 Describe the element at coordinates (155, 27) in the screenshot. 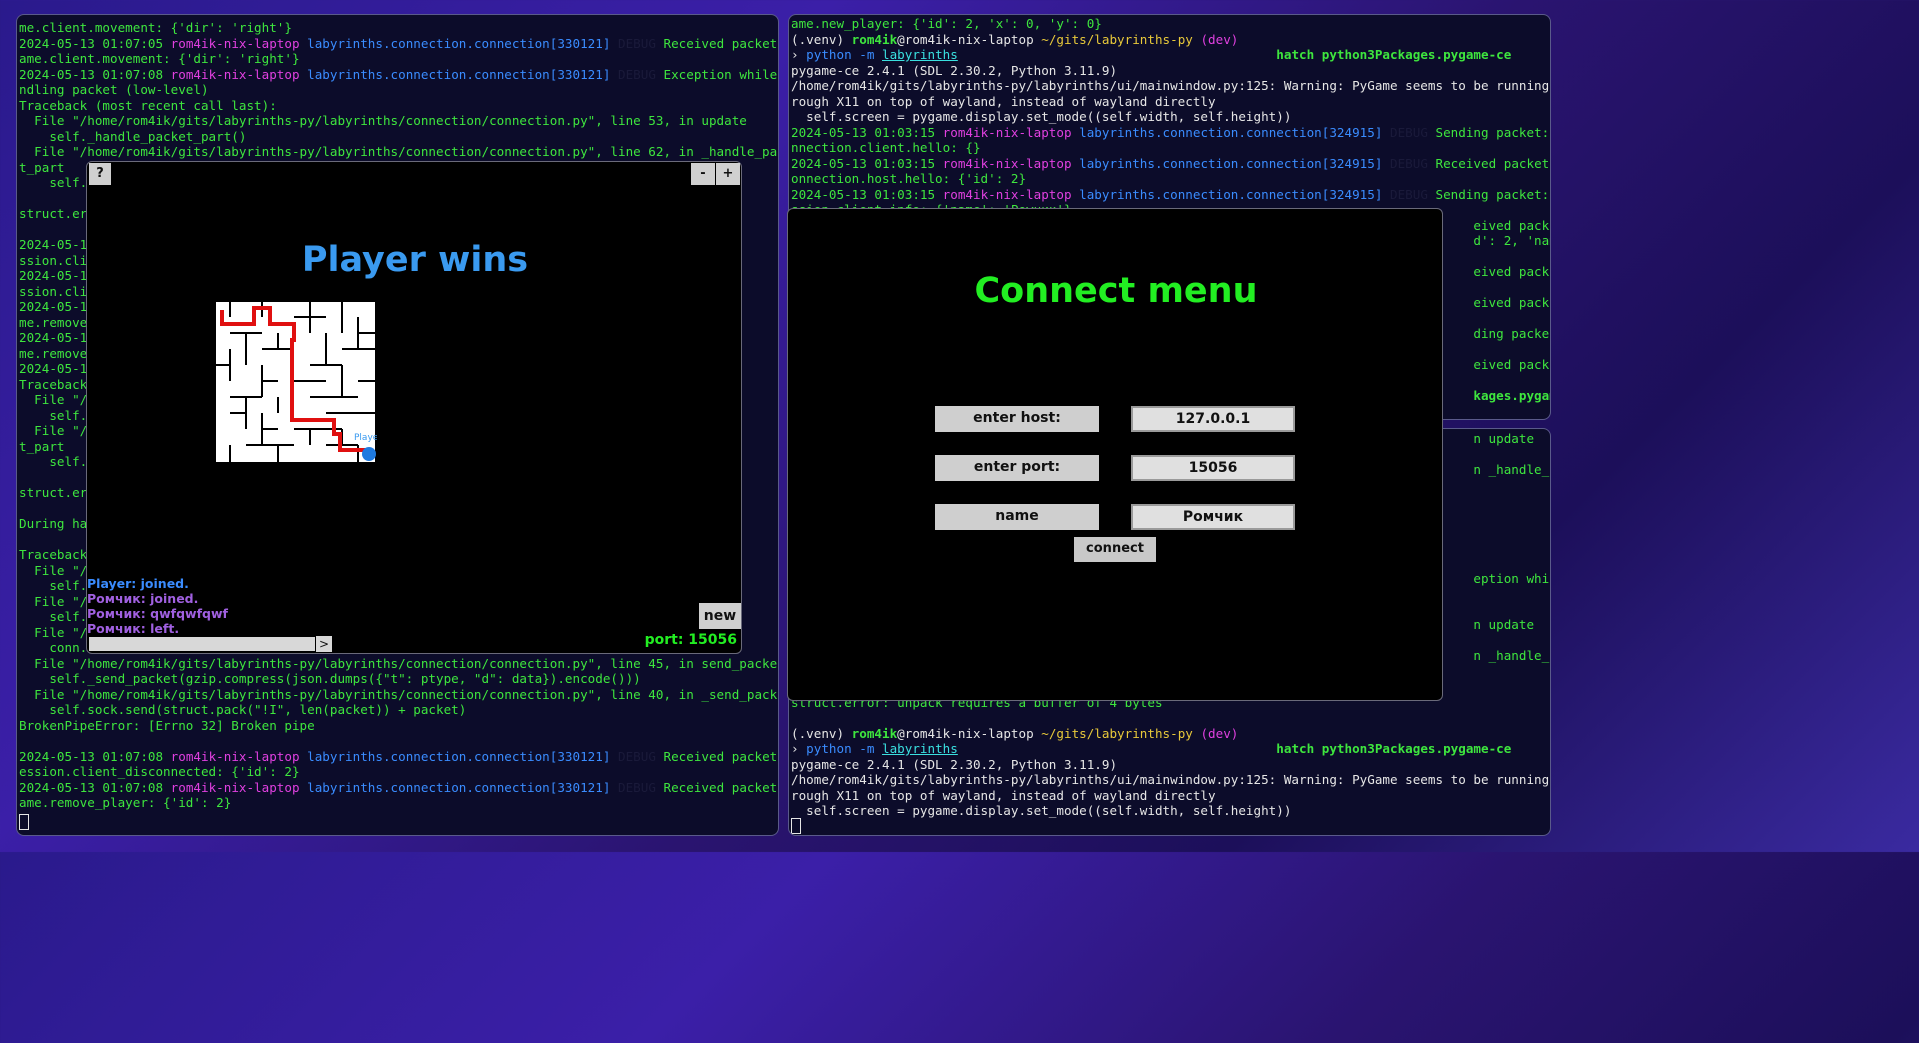

I see `terminal-line: me.client.movement: {'dir': 'right'}` at that location.